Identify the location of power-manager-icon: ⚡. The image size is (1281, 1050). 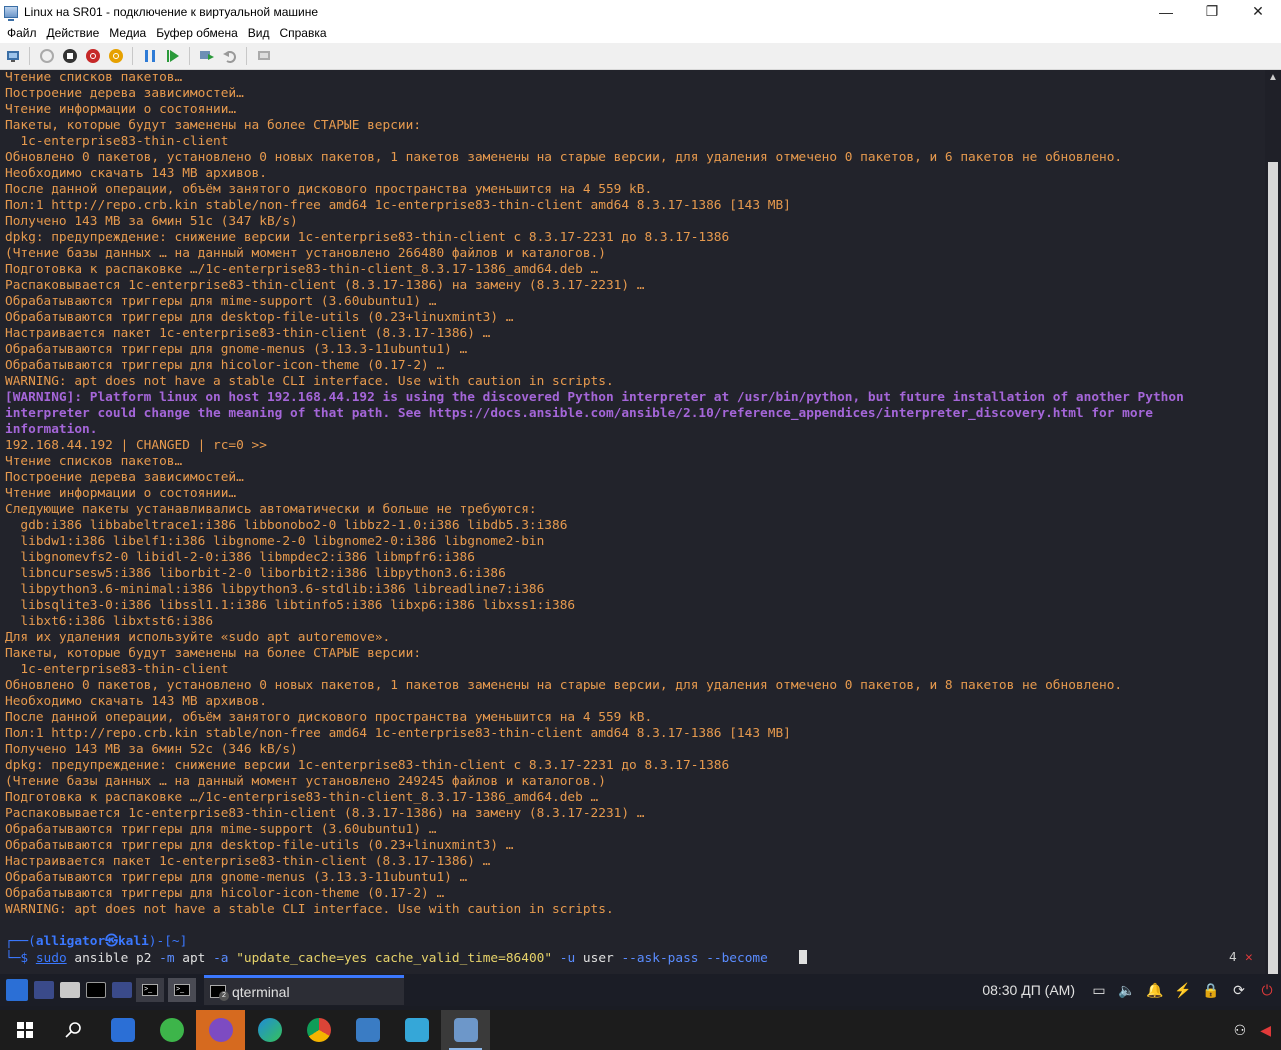
(1183, 990).